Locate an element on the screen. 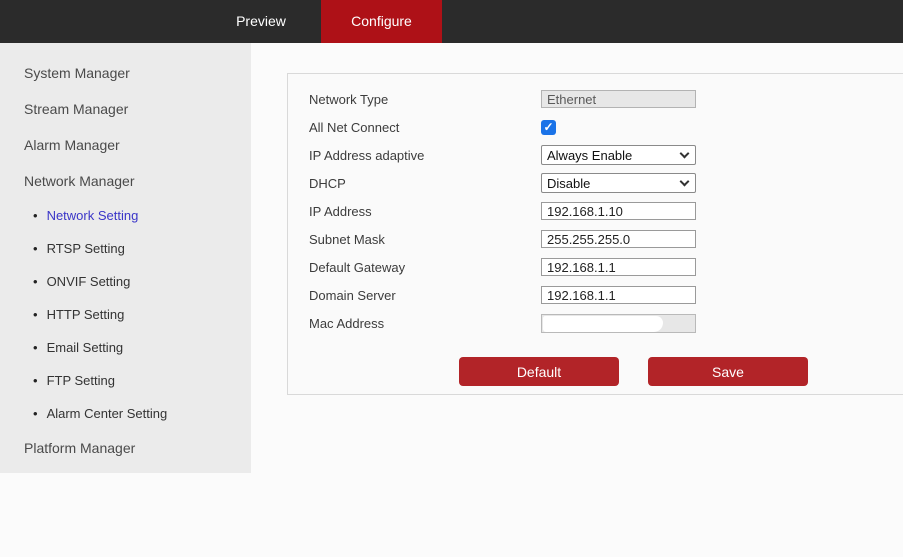 Image resolution: width=903 pixels, height=557 pixels. all-net-connect-checkbox: ✓ is located at coordinates (548, 127).